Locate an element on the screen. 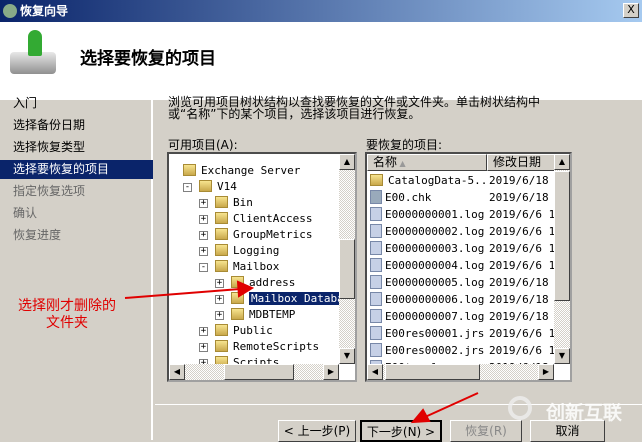 This screenshot has width=642, height=442. list-row: E0000000002.log 2019/6/6 1 is located at coordinates (462, 232).